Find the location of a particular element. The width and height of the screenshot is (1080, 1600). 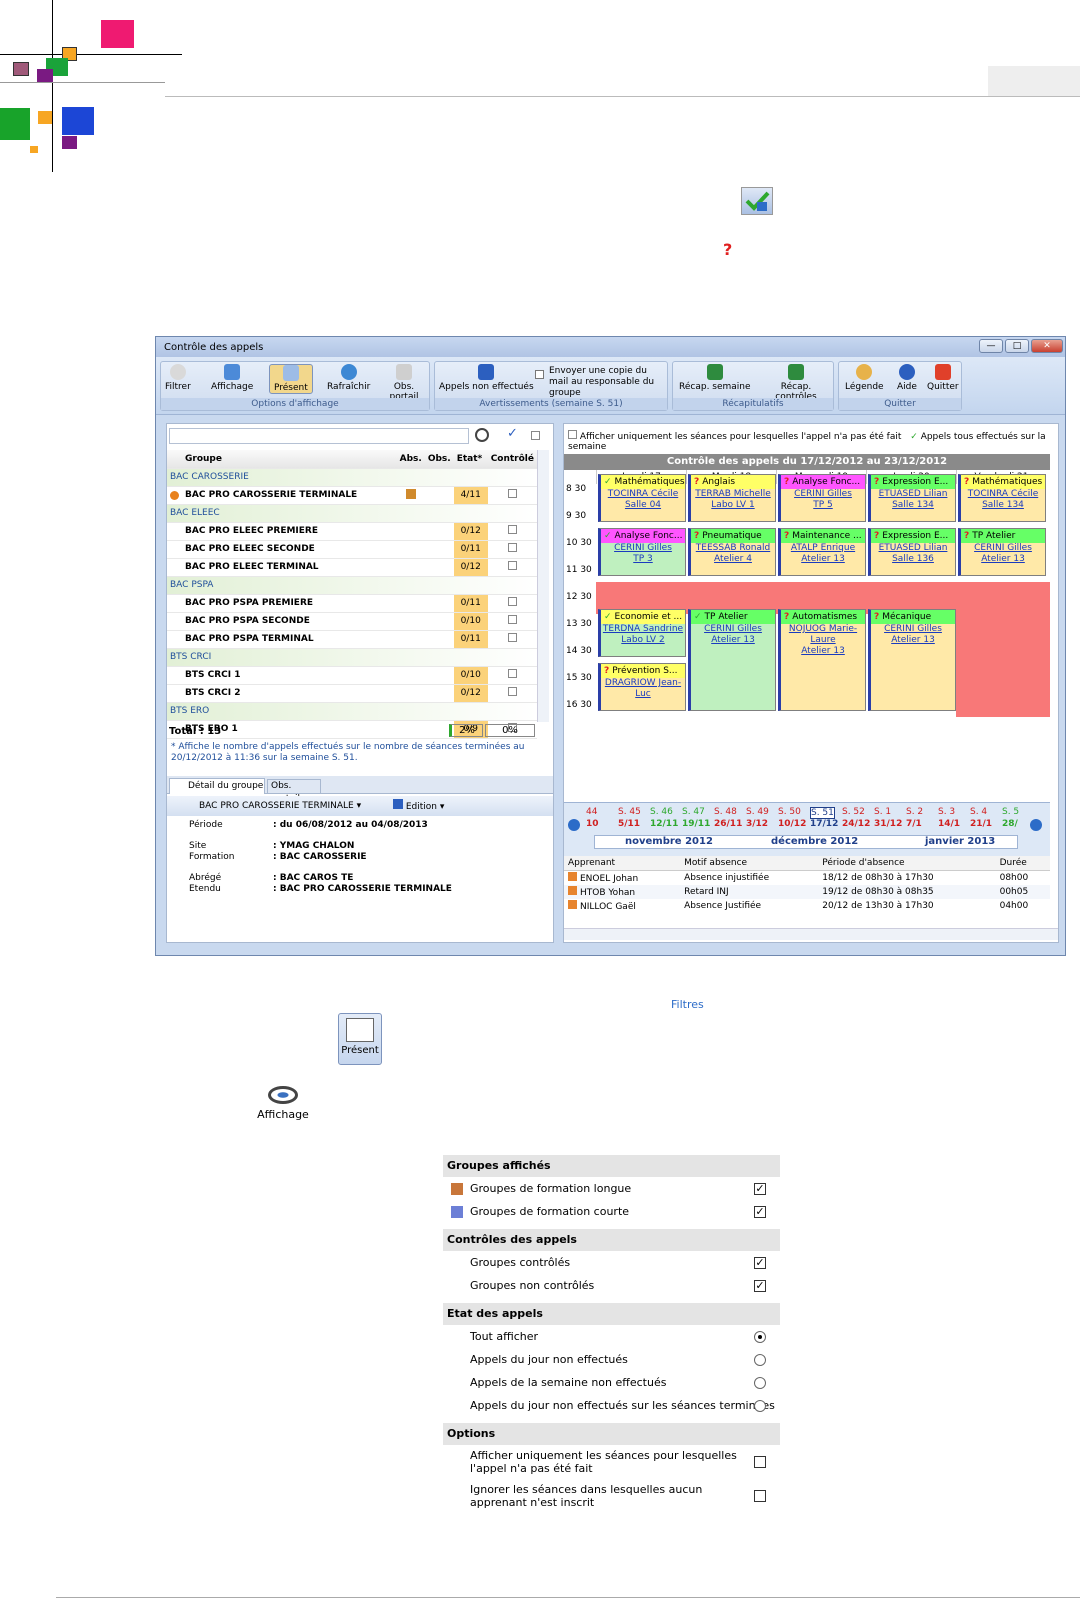

session-slot: ? Mathématiques TOCINRA Cécile Salle 134 is located at coordinates (1002, 498).